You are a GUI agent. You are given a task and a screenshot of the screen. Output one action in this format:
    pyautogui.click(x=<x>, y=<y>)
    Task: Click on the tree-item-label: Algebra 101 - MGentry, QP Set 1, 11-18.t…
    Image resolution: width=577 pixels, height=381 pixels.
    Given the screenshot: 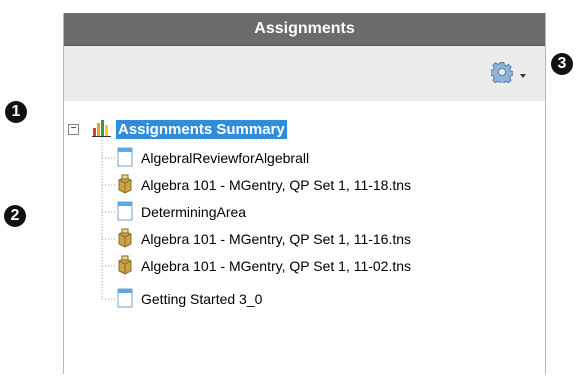 What is the action you would take?
    pyautogui.click(x=276, y=185)
    